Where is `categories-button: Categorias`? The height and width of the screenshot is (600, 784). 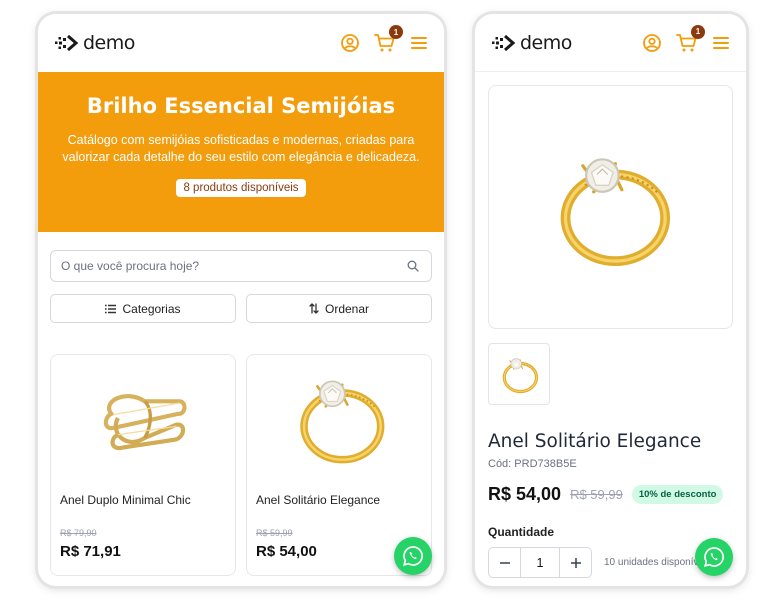
categories-button: Categorias is located at coordinates (143, 308).